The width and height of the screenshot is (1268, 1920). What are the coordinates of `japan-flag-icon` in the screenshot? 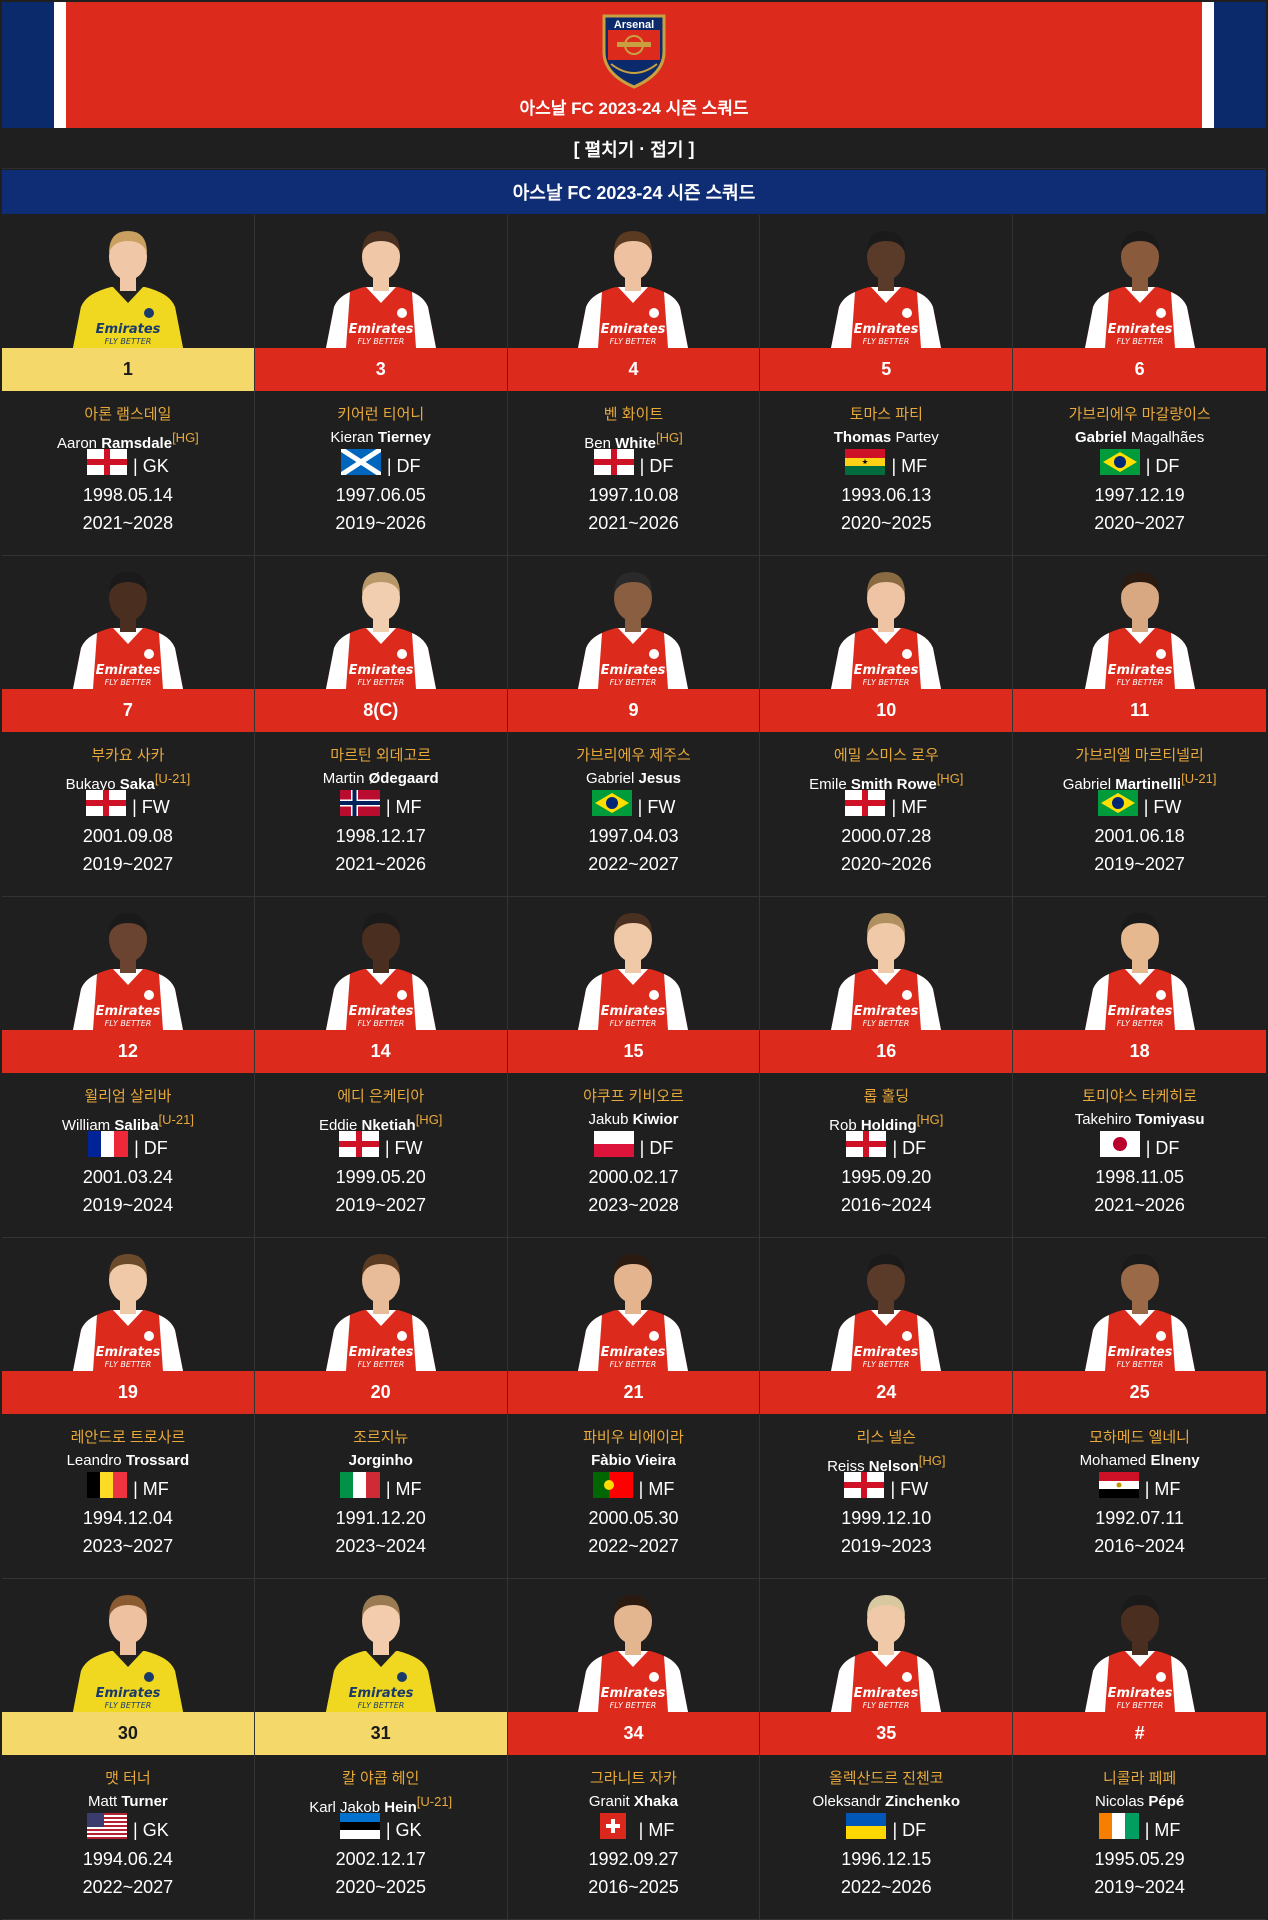 It's located at (1119, 1148).